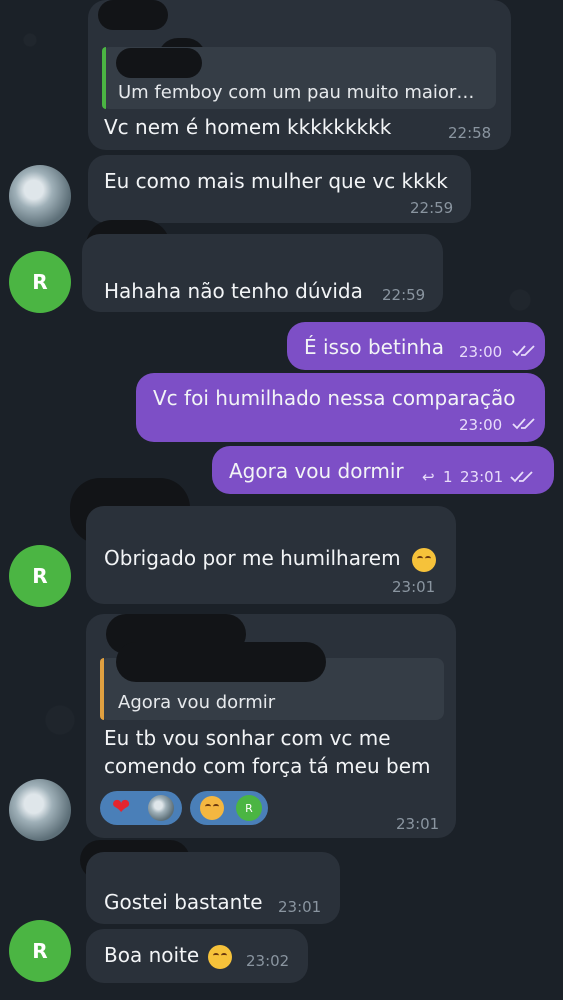 This screenshot has height=1000, width=563. Describe the element at coordinates (316, 471) in the screenshot. I see `message-text: Agora vou dormir` at that location.